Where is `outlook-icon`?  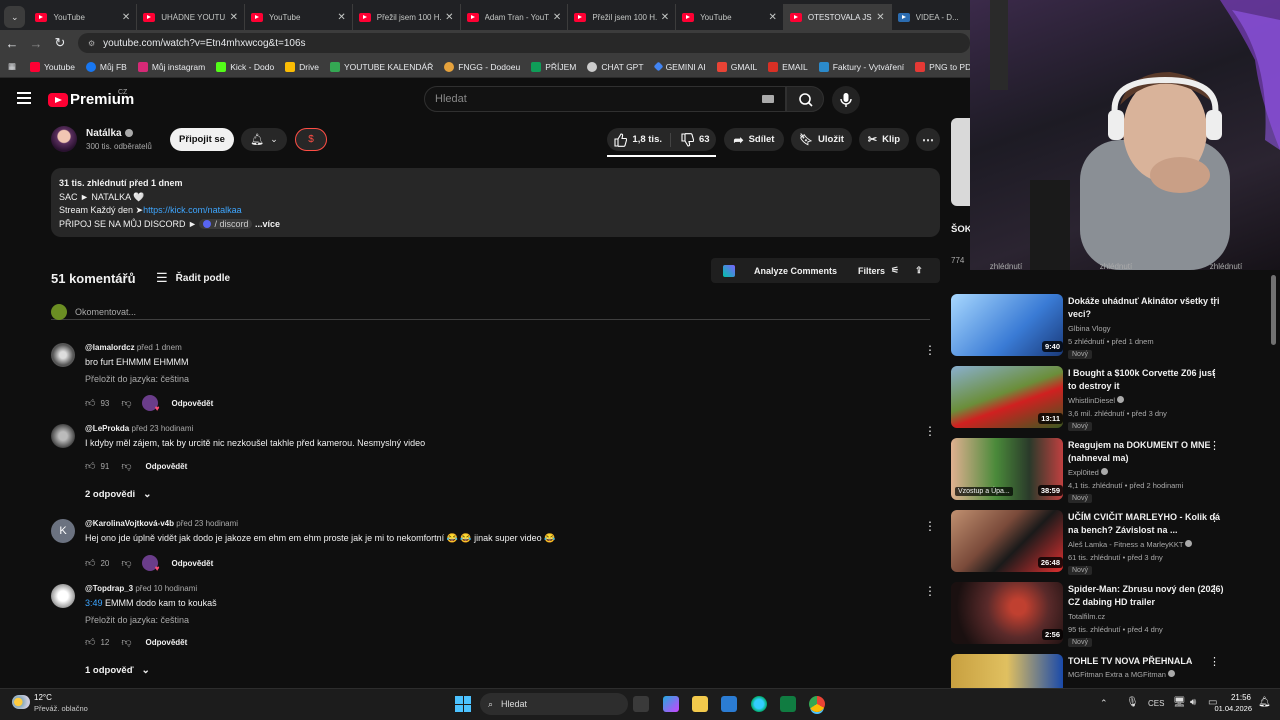
outlook-icon is located at coordinates (729, 704).